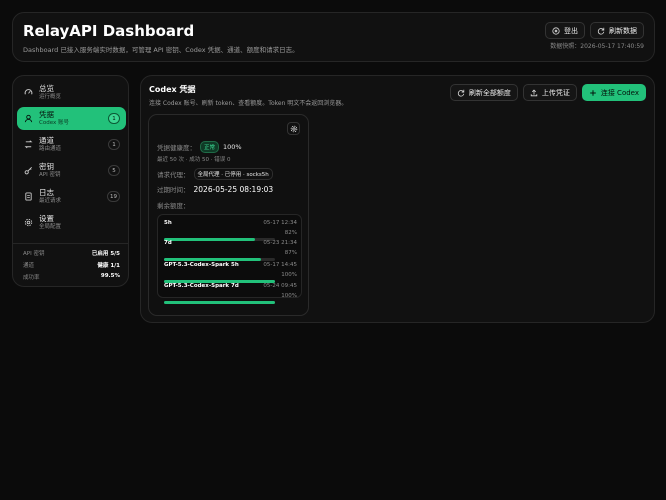 This screenshot has width=666, height=500. What do you see at coordinates (210, 147) in the screenshot?
I see `health-badge: 正常` at bounding box center [210, 147].